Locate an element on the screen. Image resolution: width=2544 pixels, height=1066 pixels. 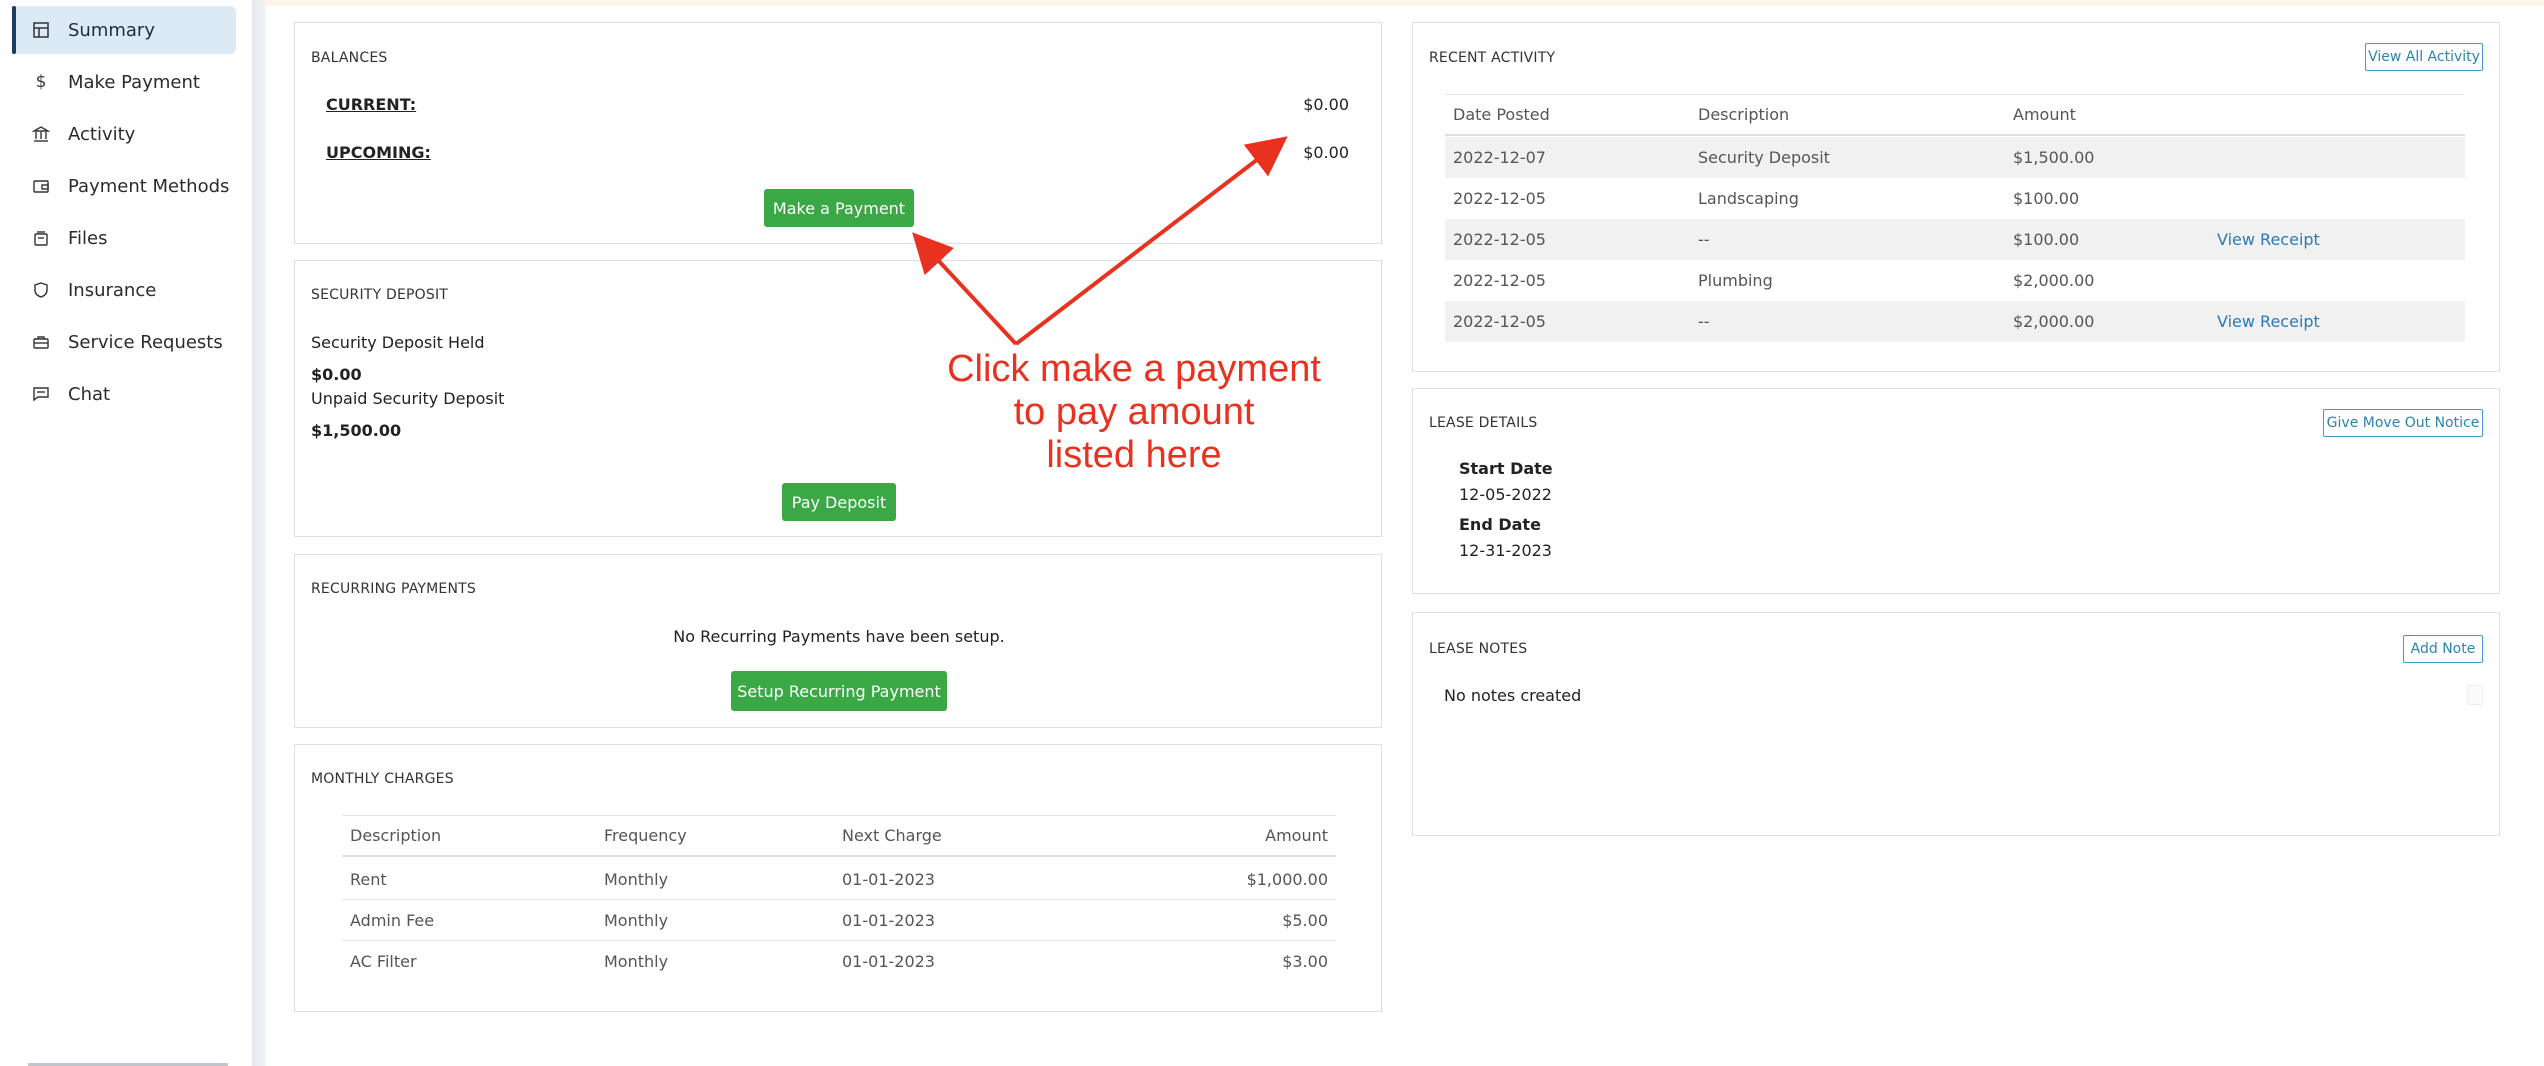
table-row: 2022-12-05 -- $100.00 View Receipt is located at coordinates (1955, 239).